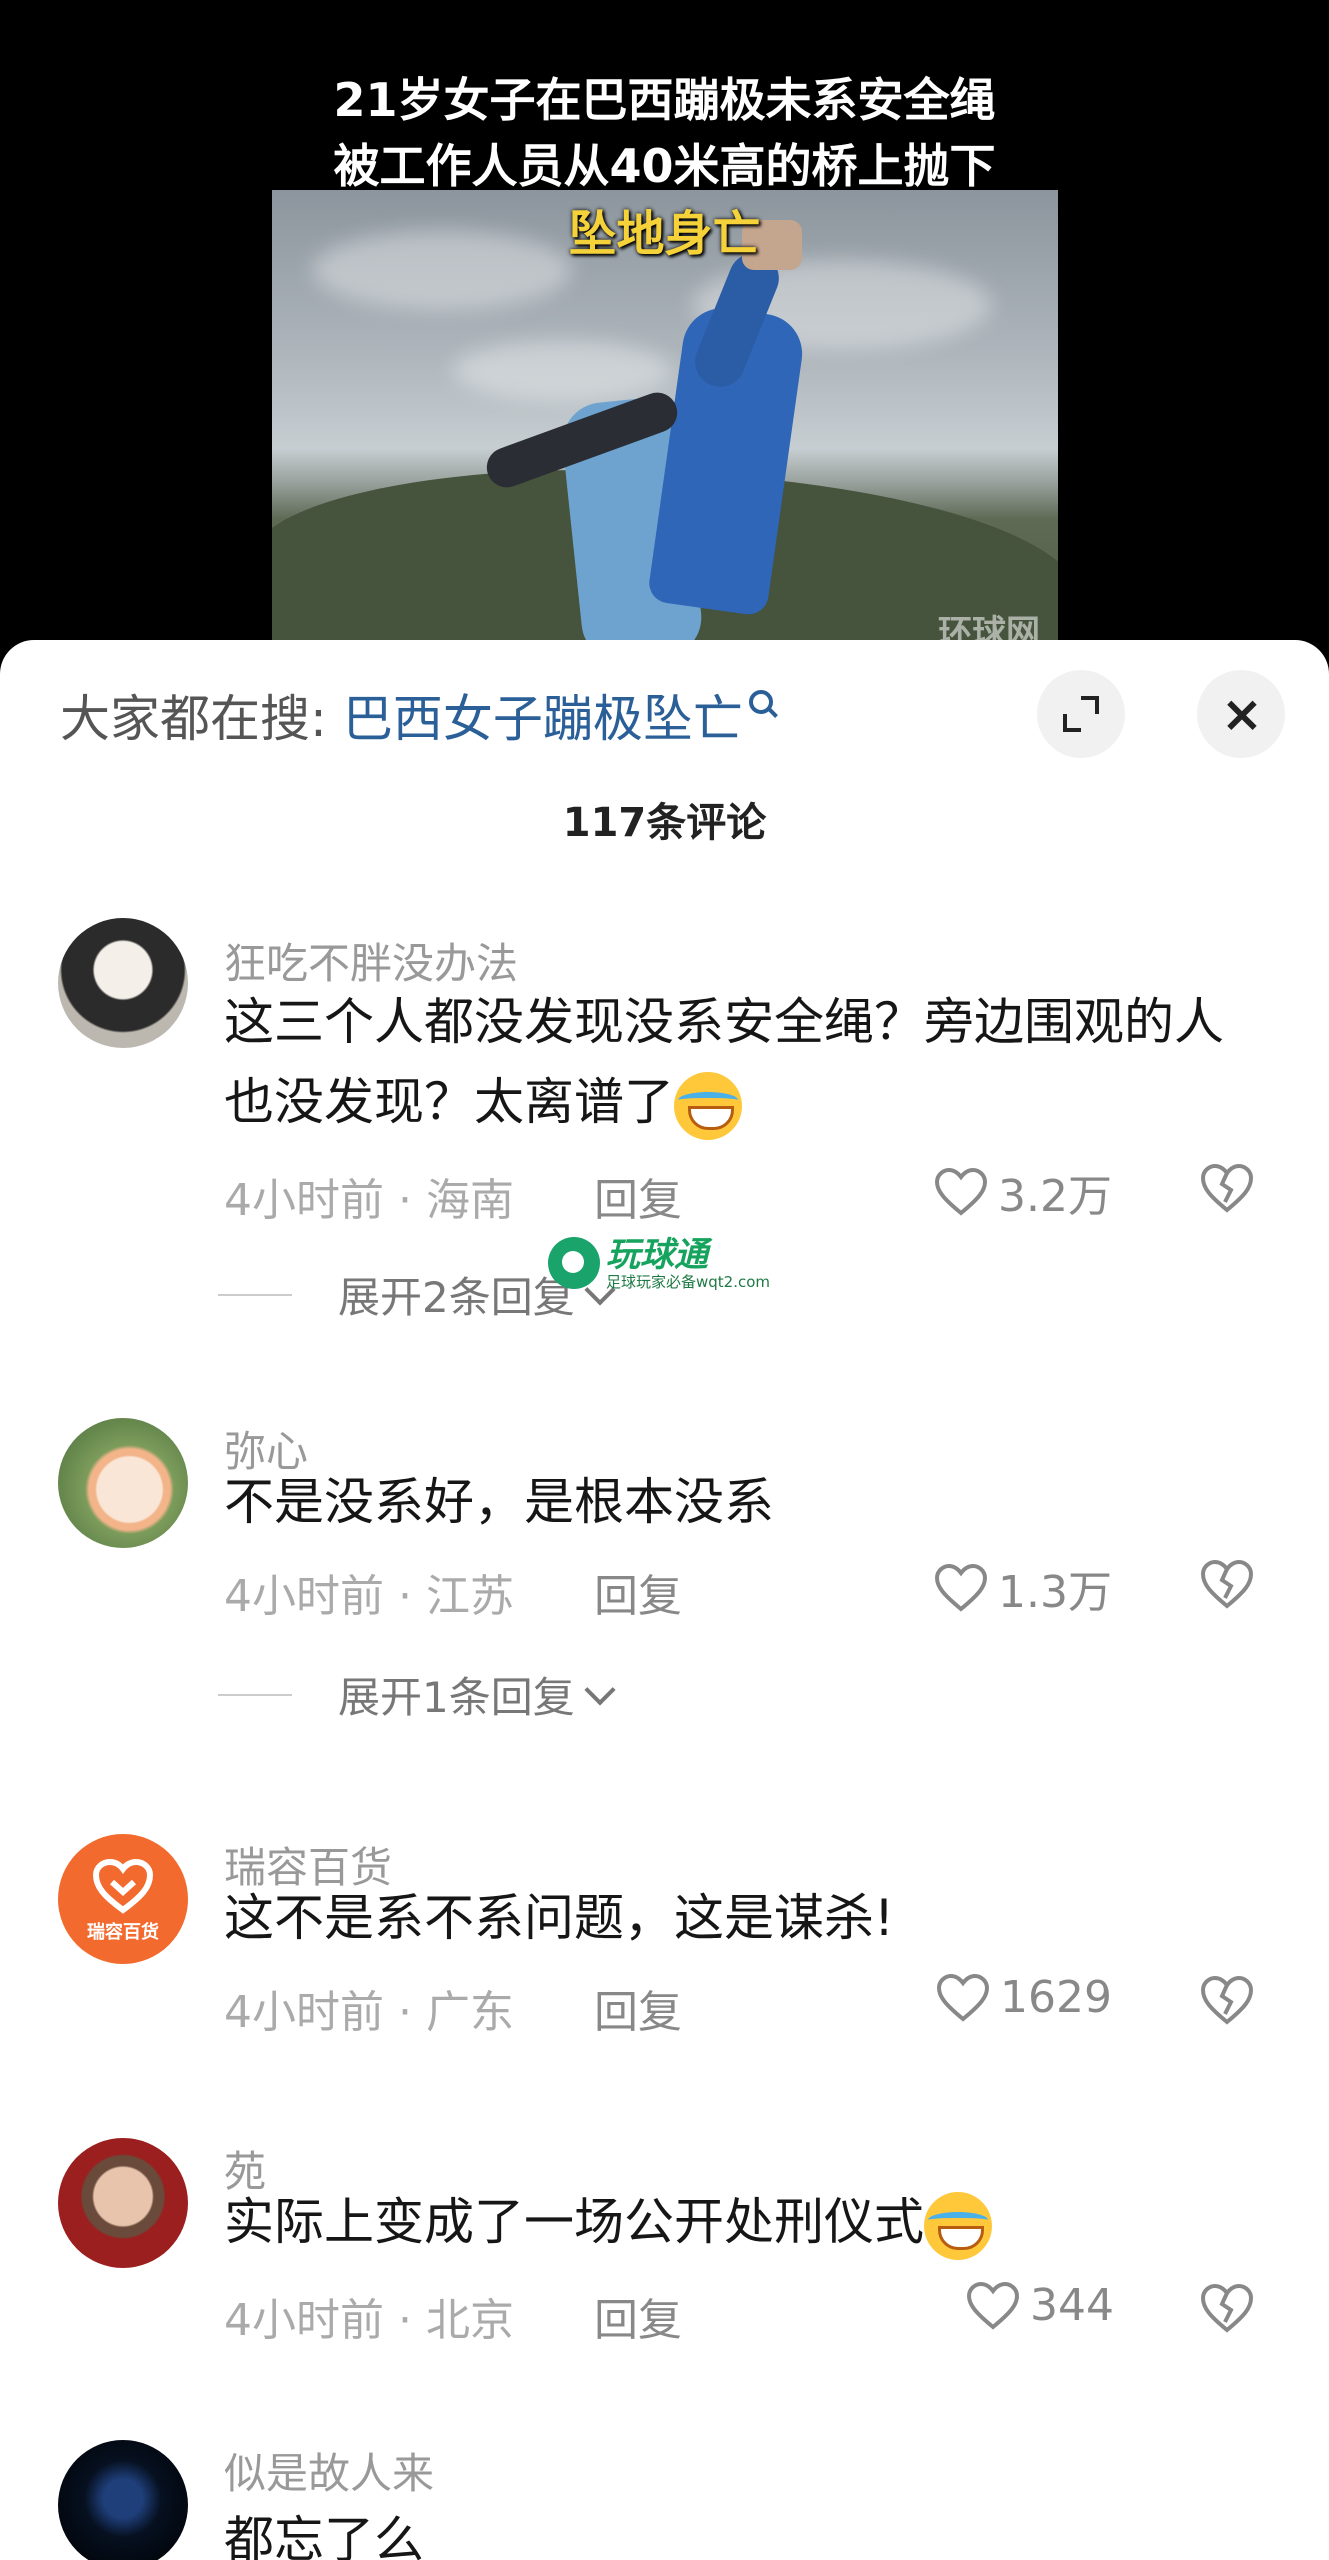 The image size is (1329, 2560). I want to click on comment-username: 似是故人来, so click(329, 2470).